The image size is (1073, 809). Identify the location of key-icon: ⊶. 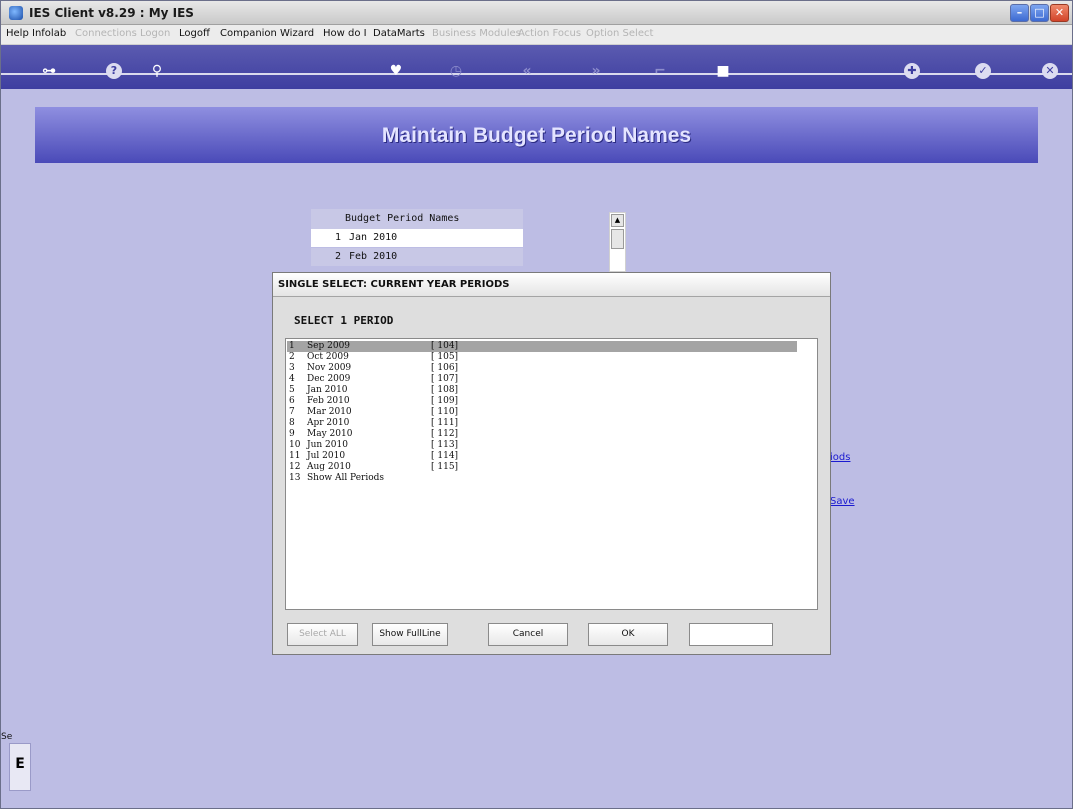
(49, 71).